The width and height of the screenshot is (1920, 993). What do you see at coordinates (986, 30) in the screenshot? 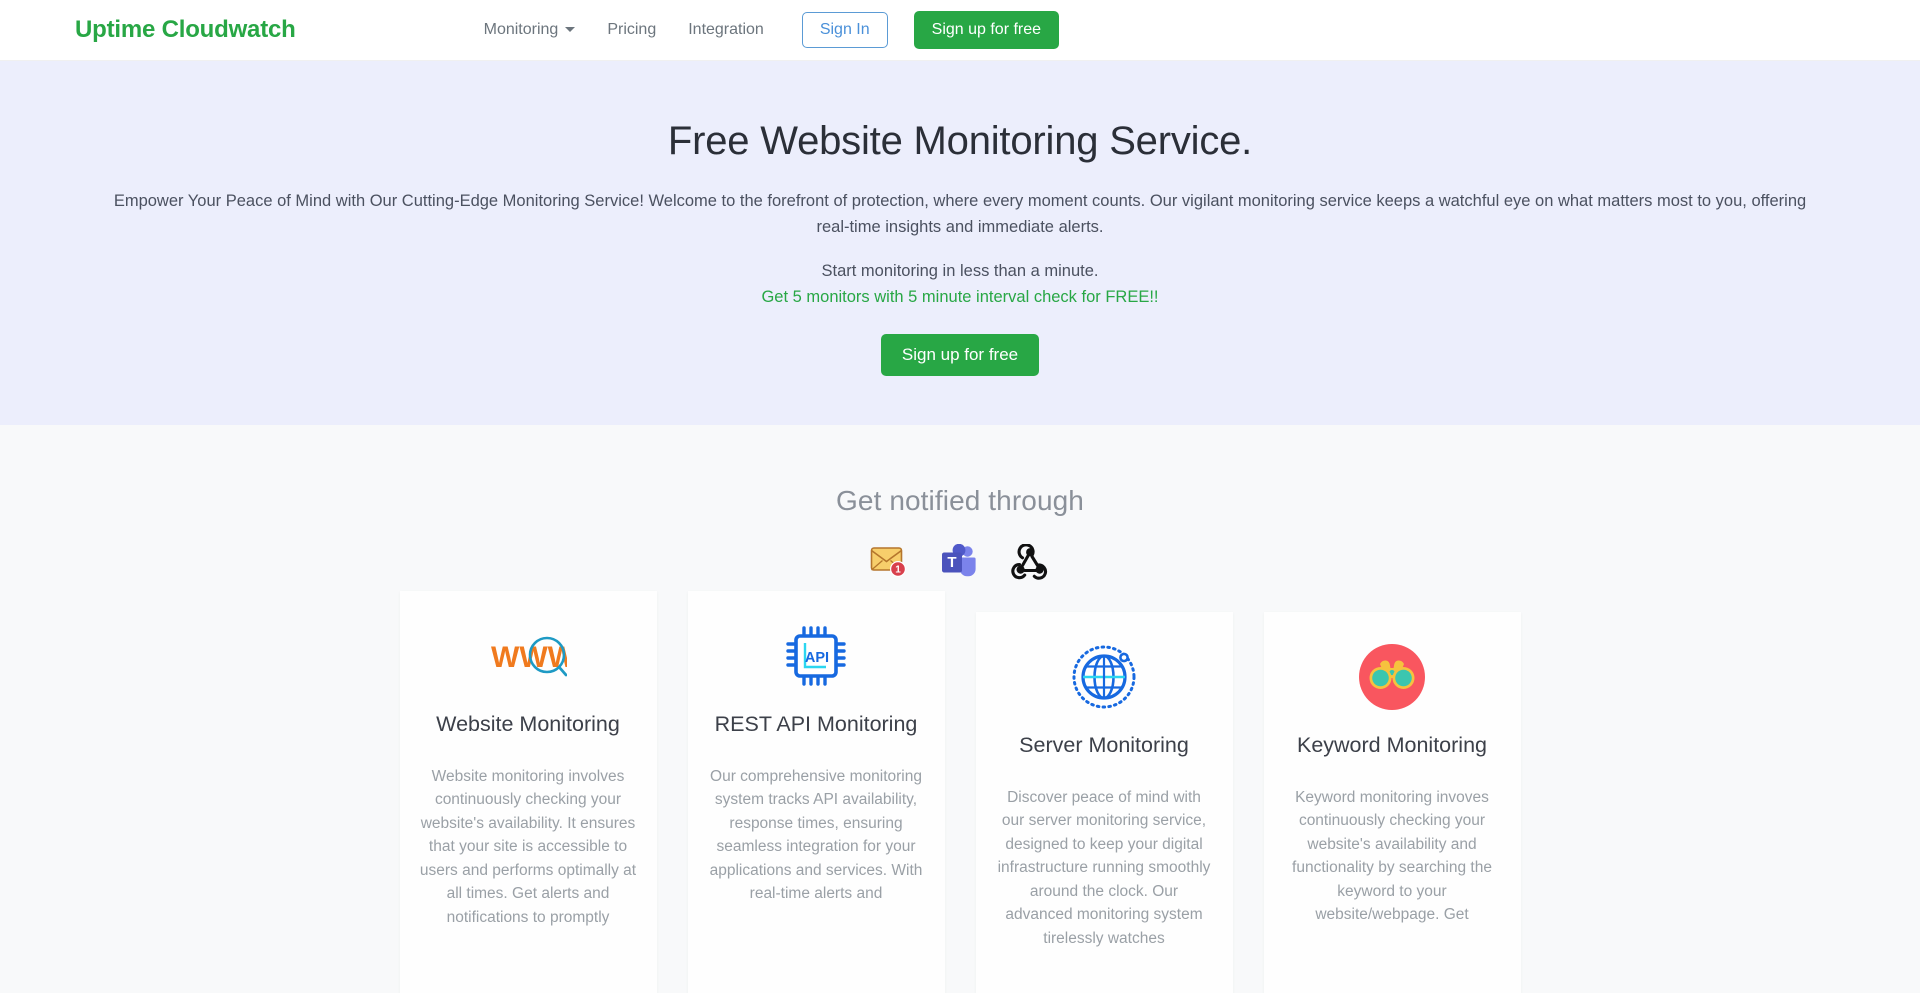
I see `sign-up-button-nav: Sign up for free` at bounding box center [986, 30].